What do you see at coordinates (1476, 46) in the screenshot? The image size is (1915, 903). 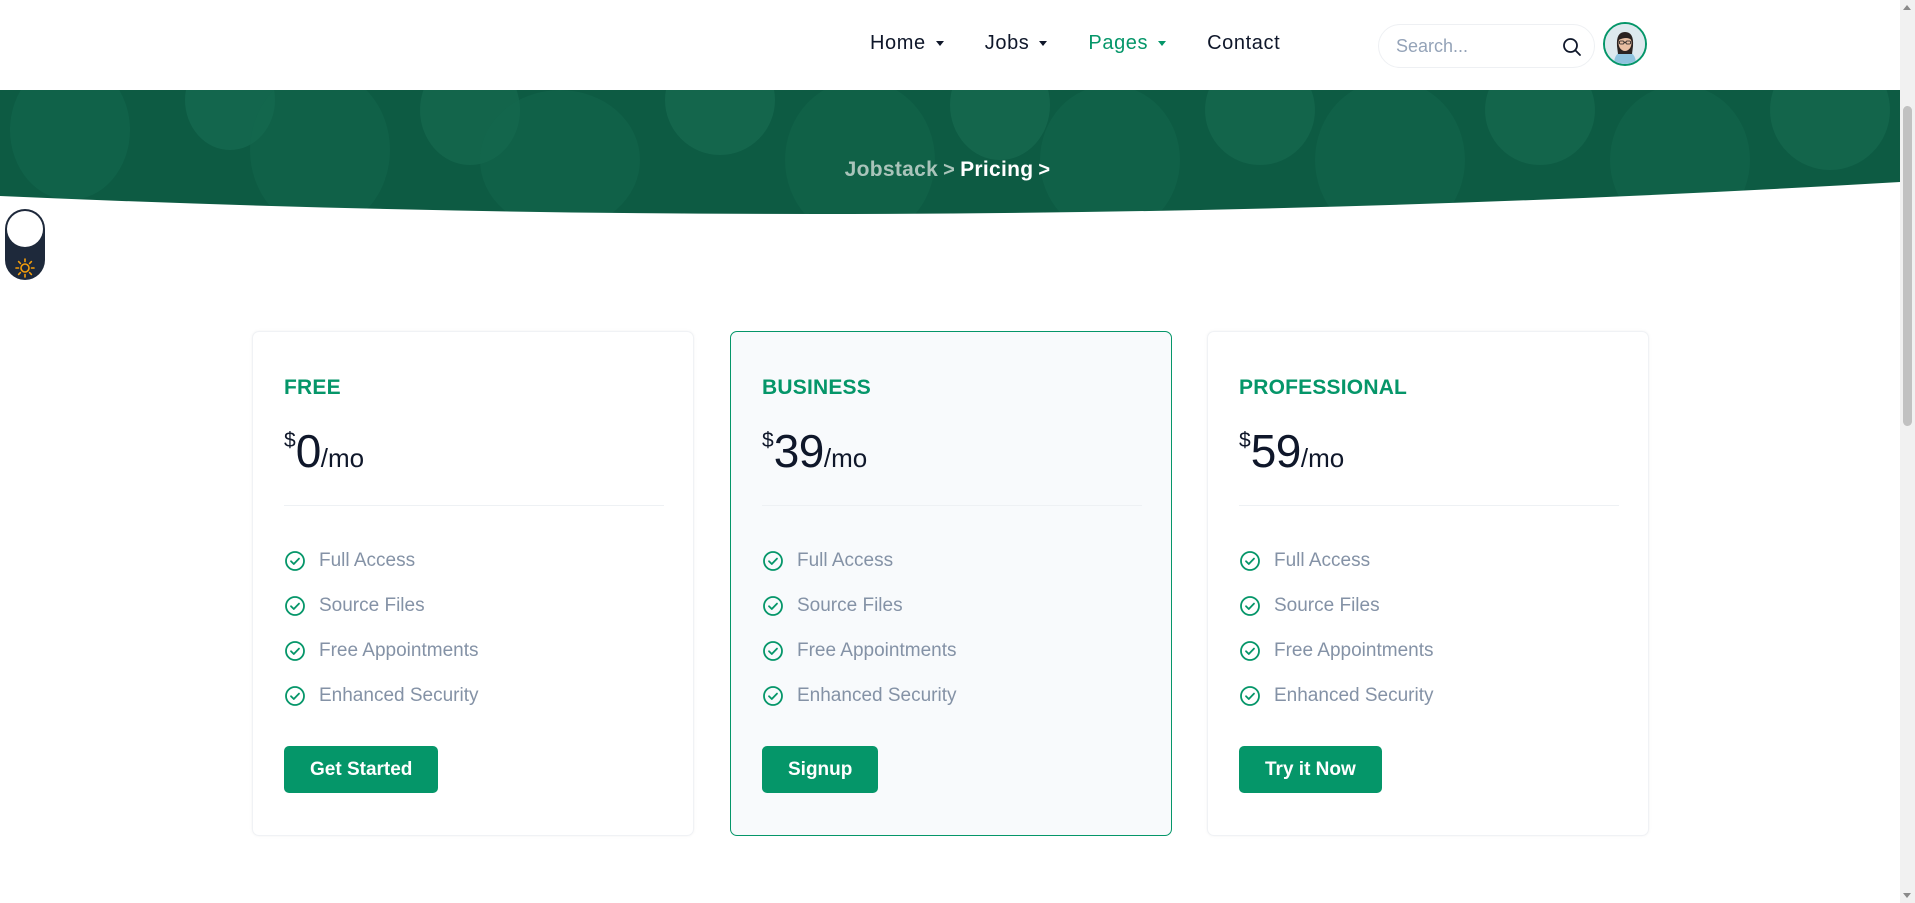 I see `search-input` at bounding box center [1476, 46].